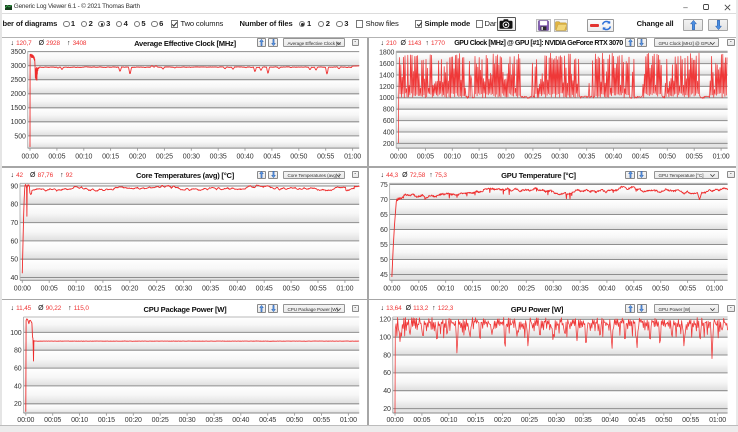 The width and height of the screenshot is (738, 432). Describe the element at coordinates (389, 132) in the screenshot. I see `svg-text: 400` at that location.